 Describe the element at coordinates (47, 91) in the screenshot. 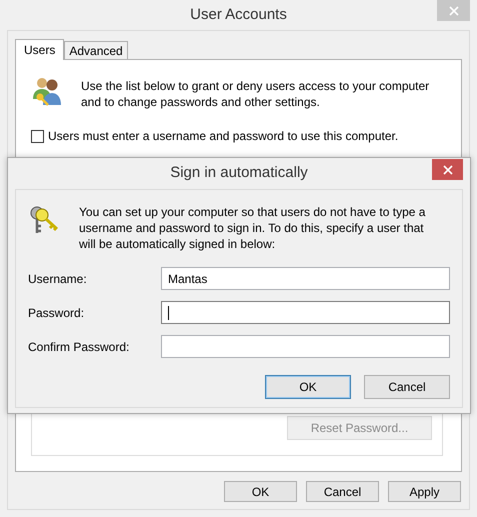

I see `users-icon` at that location.